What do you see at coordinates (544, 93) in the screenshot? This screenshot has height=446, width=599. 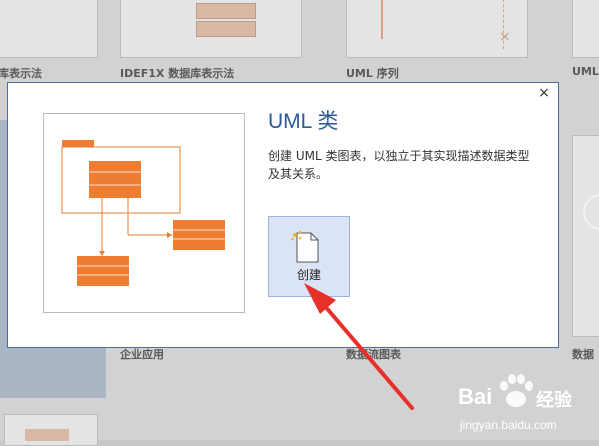 I see `close-icon: ×` at bounding box center [544, 93].